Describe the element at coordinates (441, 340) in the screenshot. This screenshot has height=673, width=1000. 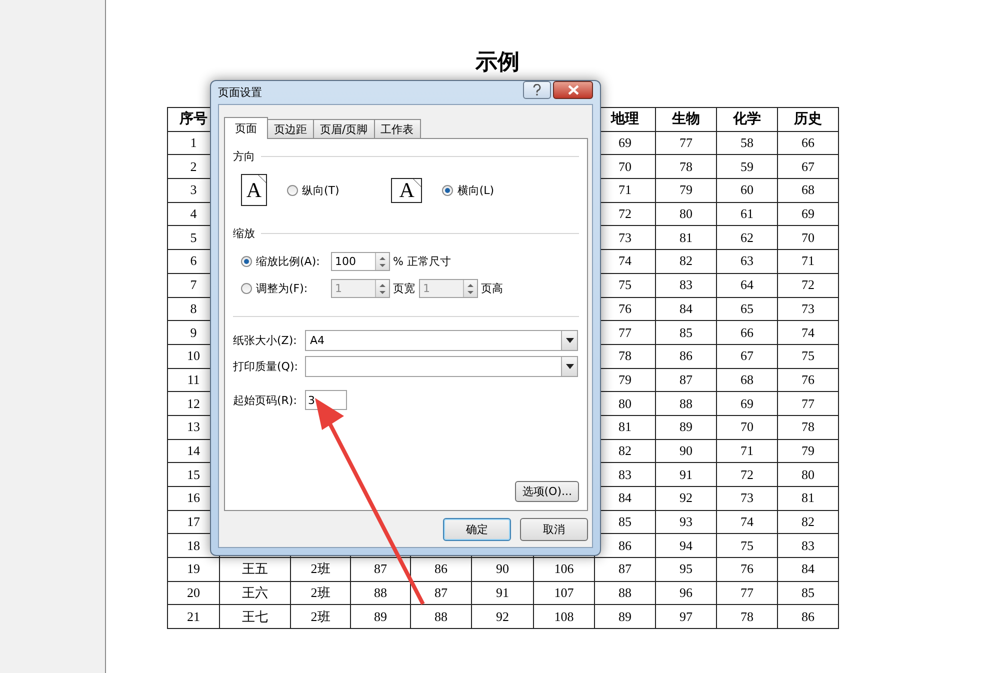
I see `dropdown-field: A4` at that location.